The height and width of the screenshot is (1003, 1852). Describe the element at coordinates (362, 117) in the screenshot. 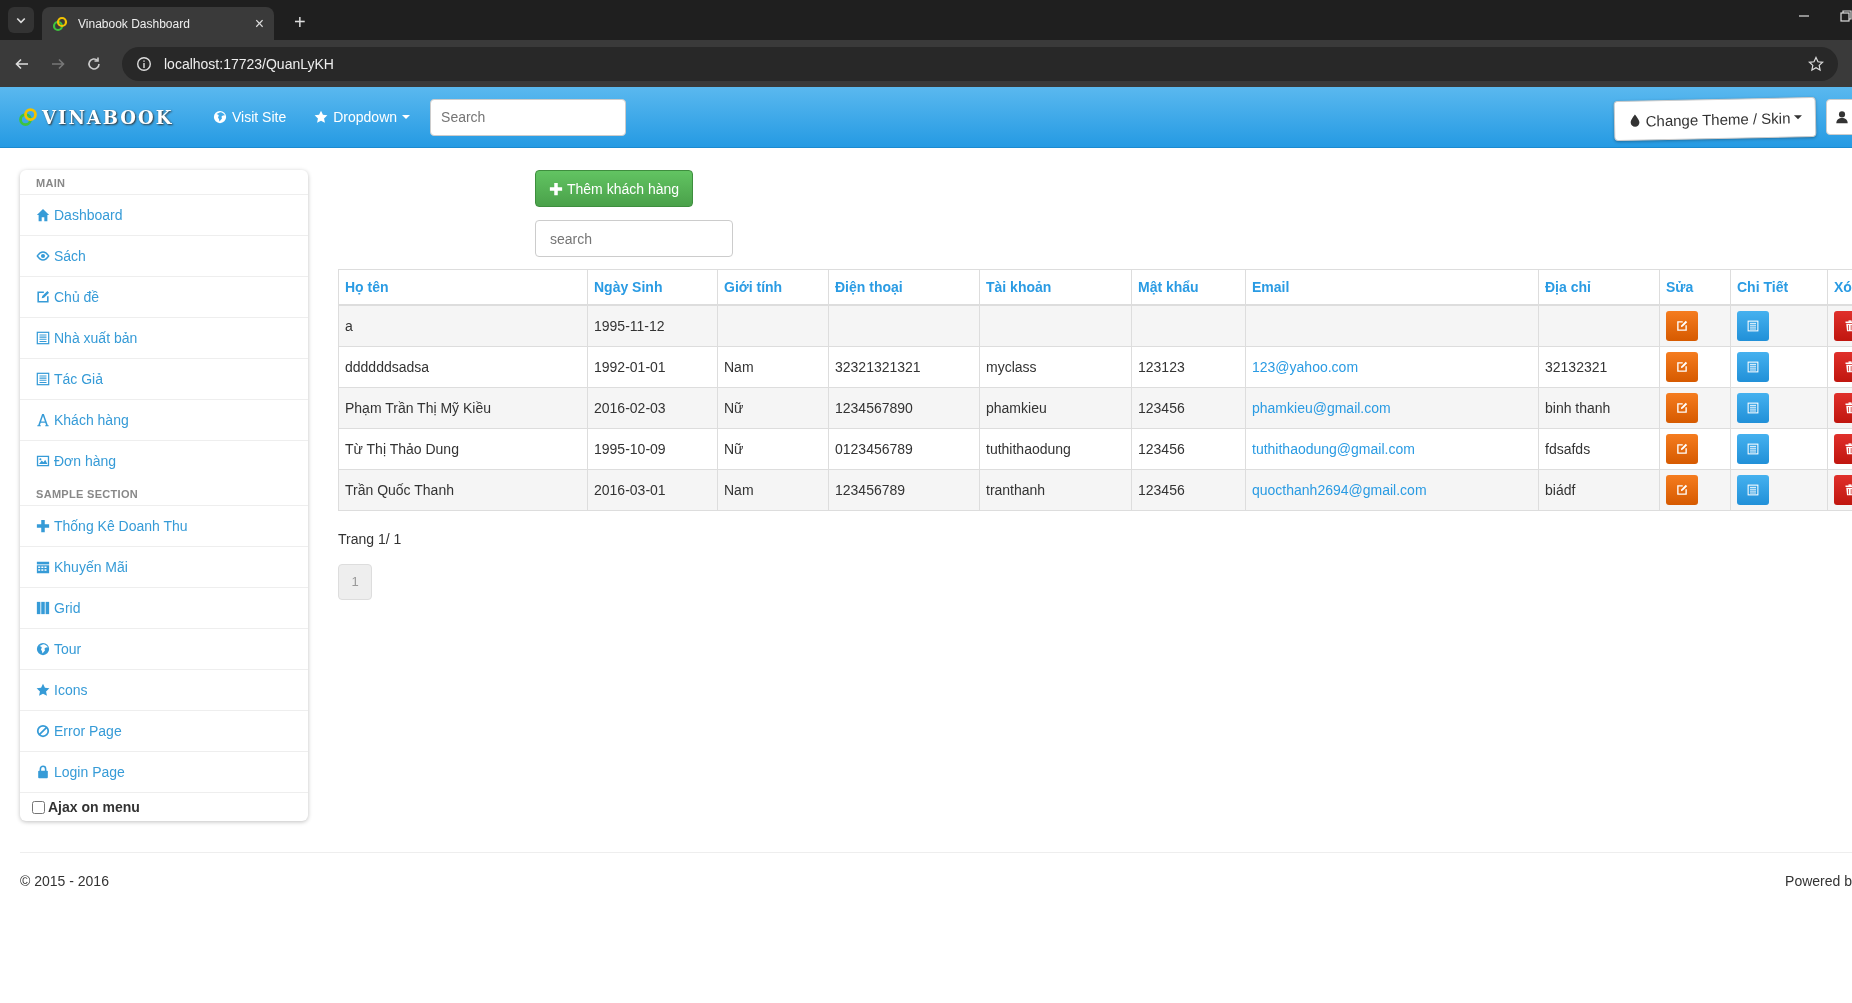

I see `dropdown-toggle: Dropdown` at that location.